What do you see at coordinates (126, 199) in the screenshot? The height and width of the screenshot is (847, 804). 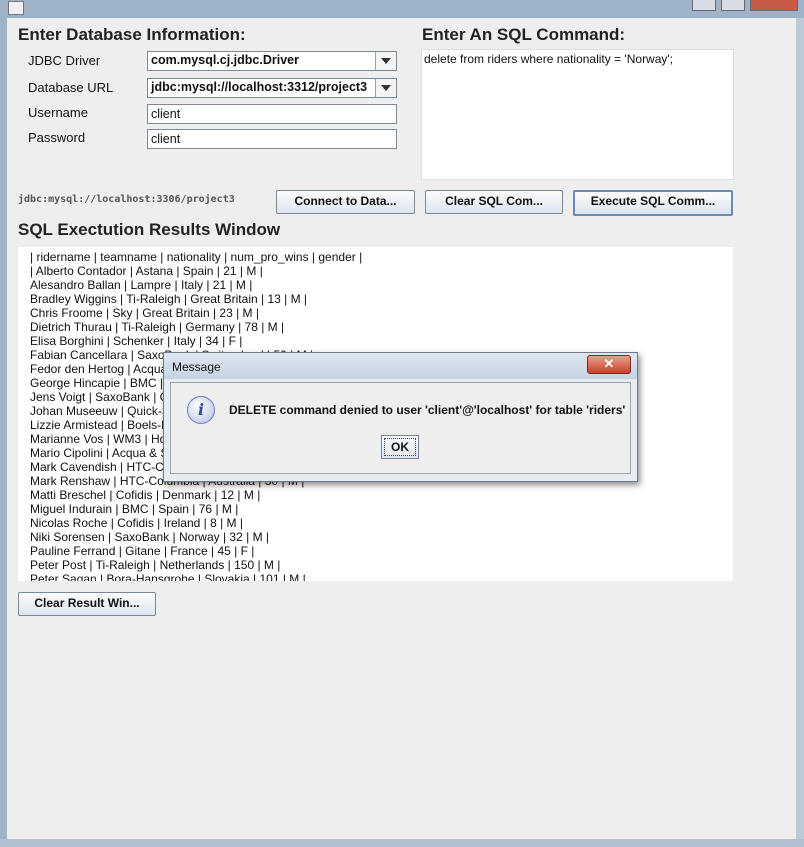 I see `connection-status: jdbc:mysql://localhost:3306/project3` at bounding box center [126, 199].